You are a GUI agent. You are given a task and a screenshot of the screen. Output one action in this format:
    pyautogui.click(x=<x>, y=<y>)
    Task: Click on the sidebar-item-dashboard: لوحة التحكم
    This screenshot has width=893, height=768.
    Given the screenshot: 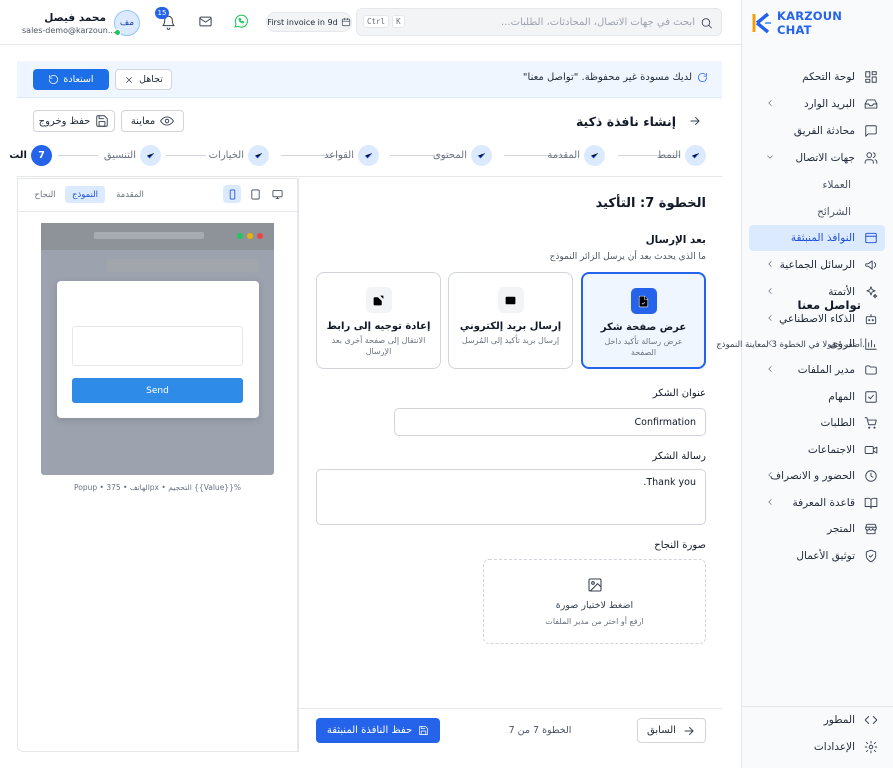 What is the action you would take?
    pyautogui.click(x=817, y=77)
    